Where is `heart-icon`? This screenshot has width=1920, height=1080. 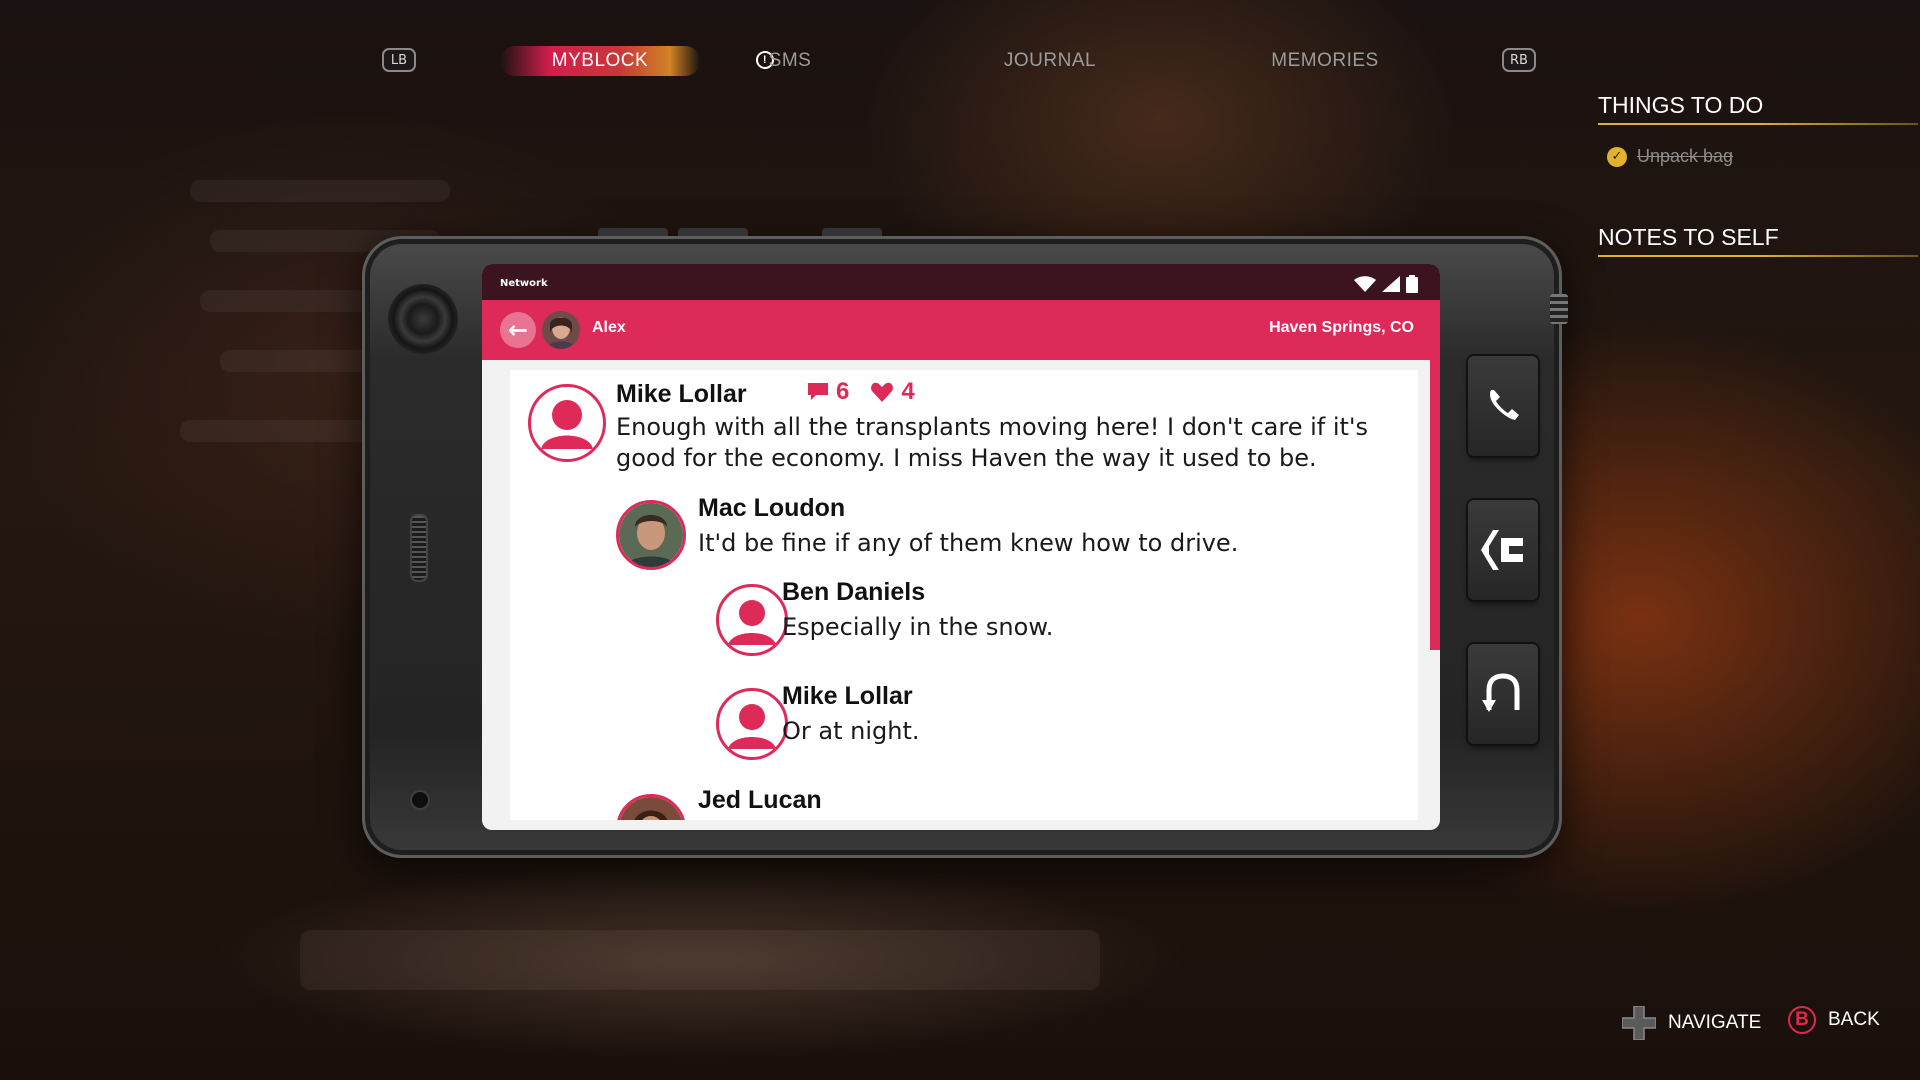
heart-icon is located at coordinates (882, 392).